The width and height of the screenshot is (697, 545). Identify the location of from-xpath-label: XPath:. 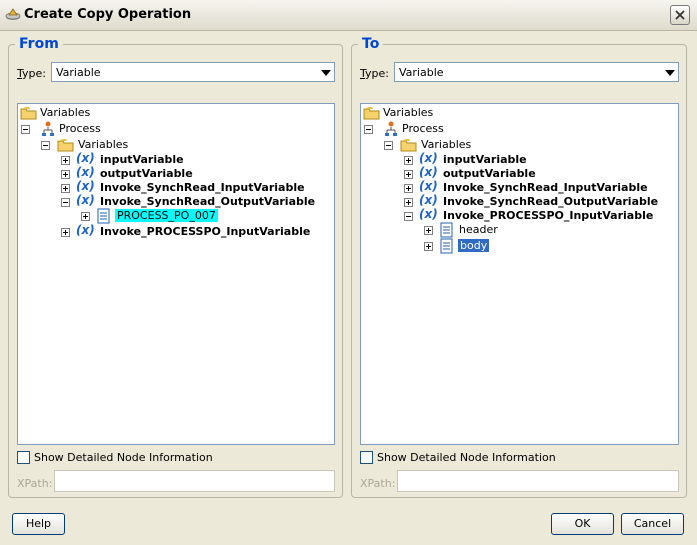
(35, 483).